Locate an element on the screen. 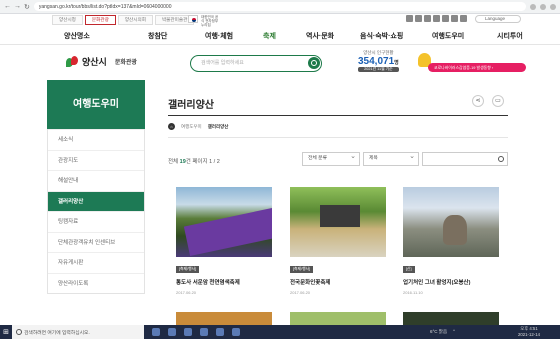 The width and height of the screenshot is (560, 339). profile-icon is located at coordinates (543, 6).